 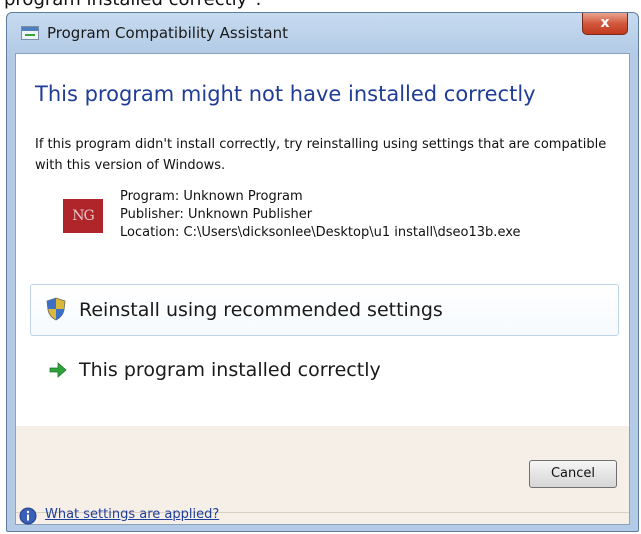 I want to click on installed-correctly-button: This program installed correctly, so click(x=324, y=370).